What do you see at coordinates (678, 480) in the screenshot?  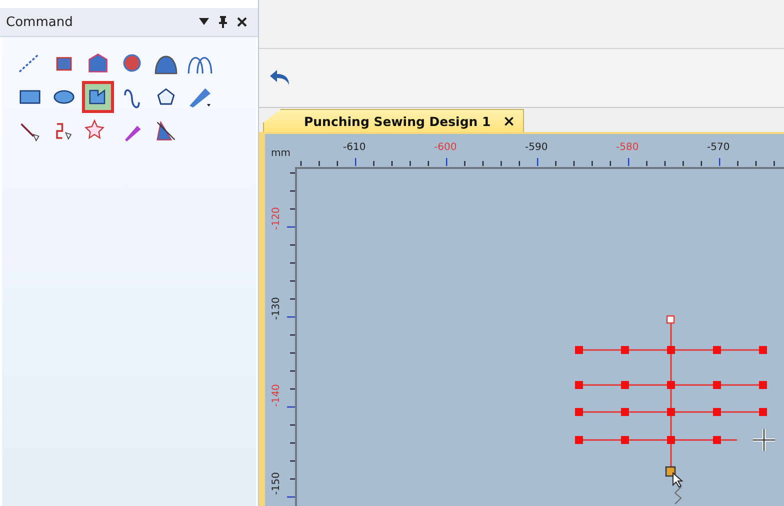 I see `pointer-cursor-icon` at bounding box center [678, 480].